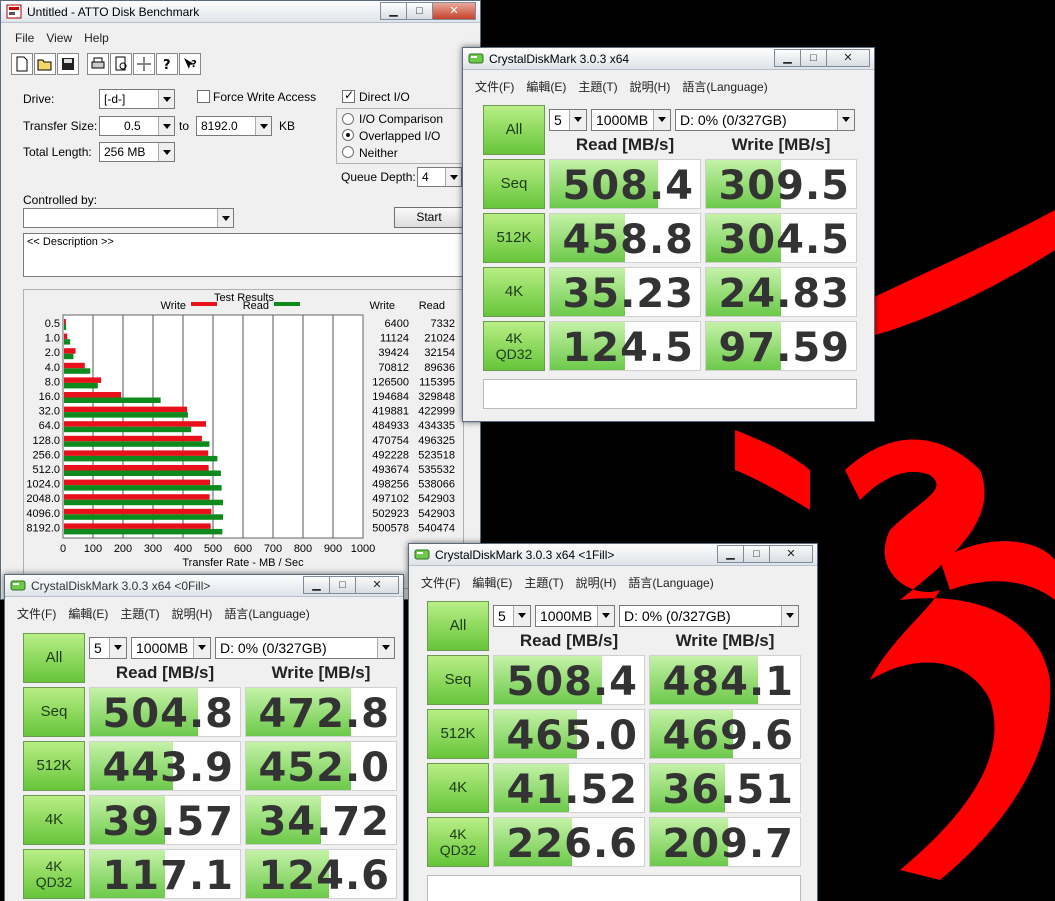 Image resolution: width=1055 pixels, height=901 pixels. What do you see at coordinates (190, 64) in the screenshot?
I see `context-help-icon: ?` at bounding box center [190, 64].